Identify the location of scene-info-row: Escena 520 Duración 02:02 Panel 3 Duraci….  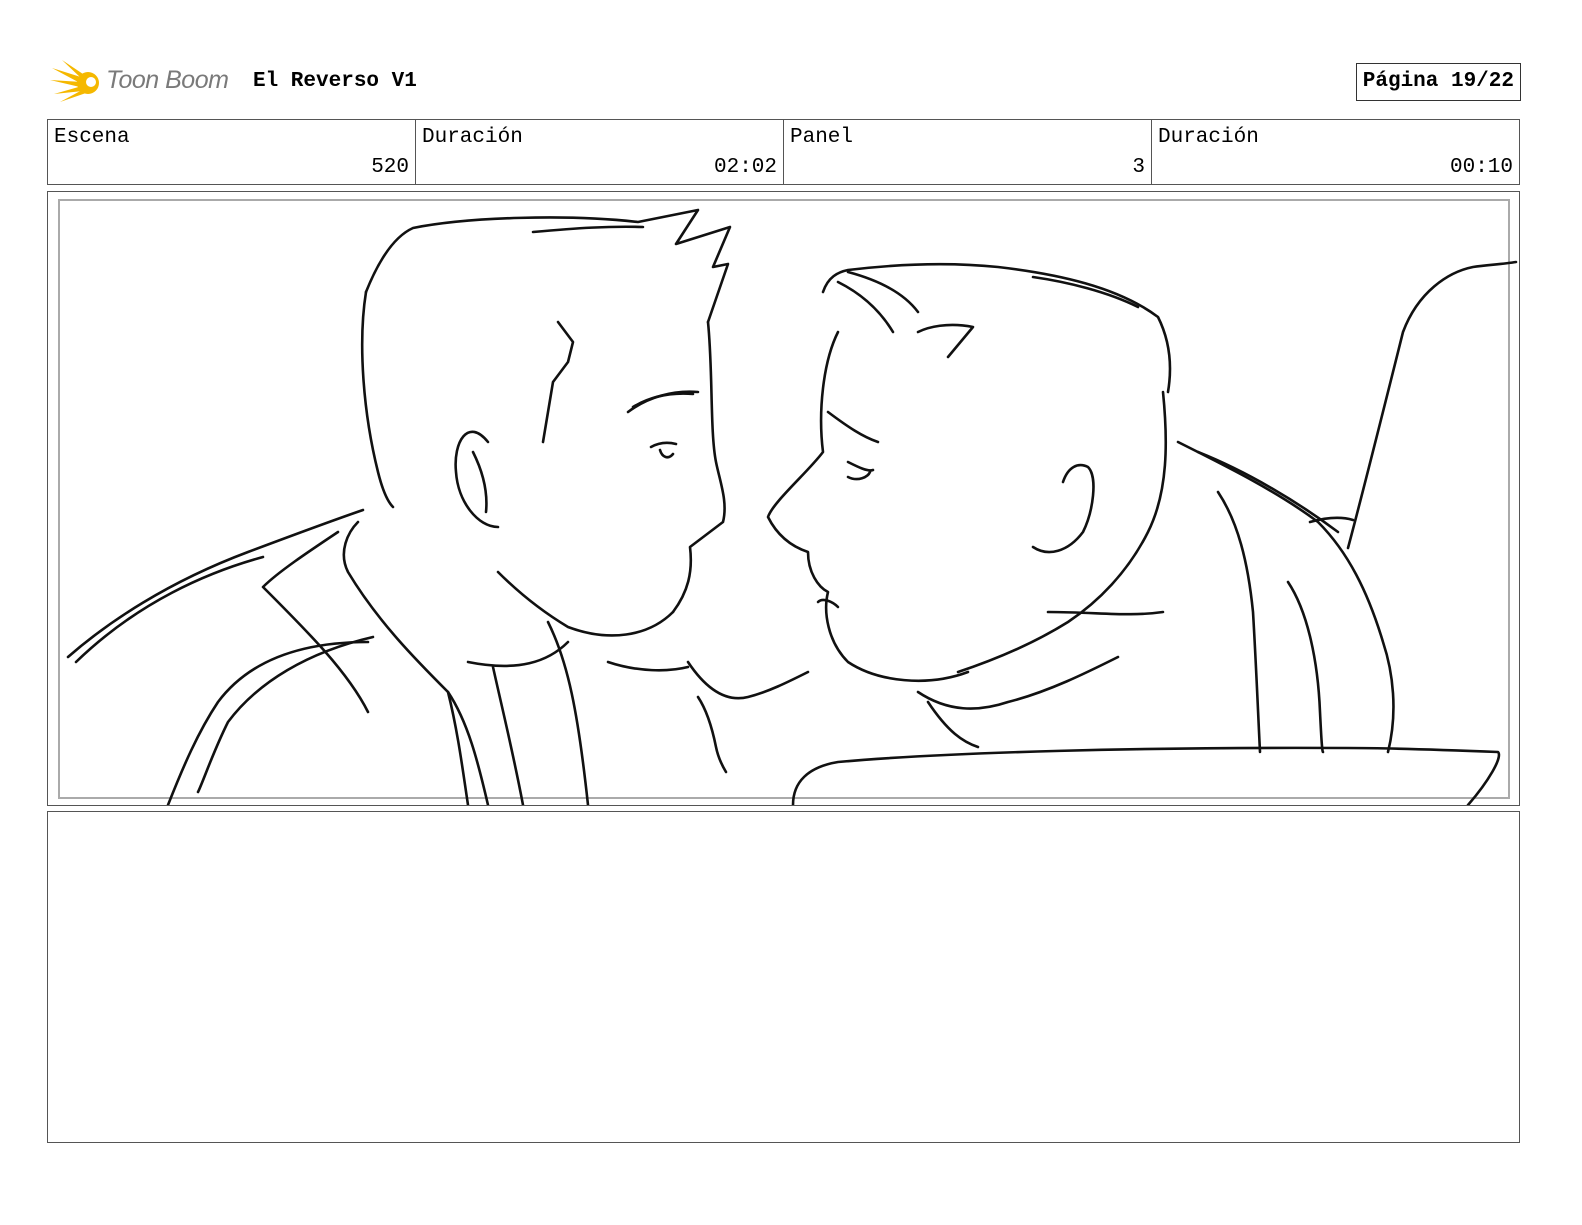
(783, 152).